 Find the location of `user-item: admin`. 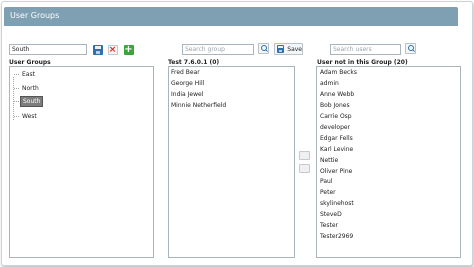

user-item: admin is located at coordinates (329, 83).